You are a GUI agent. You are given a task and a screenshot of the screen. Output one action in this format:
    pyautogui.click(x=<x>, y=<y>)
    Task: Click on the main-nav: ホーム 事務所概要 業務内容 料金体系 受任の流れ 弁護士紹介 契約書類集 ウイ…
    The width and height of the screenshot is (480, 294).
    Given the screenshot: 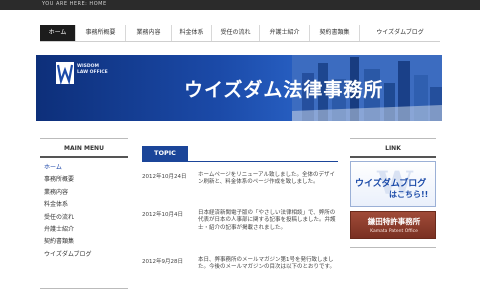 What is the action you would take?
    pyautogui.click(x=240, y=33)
    